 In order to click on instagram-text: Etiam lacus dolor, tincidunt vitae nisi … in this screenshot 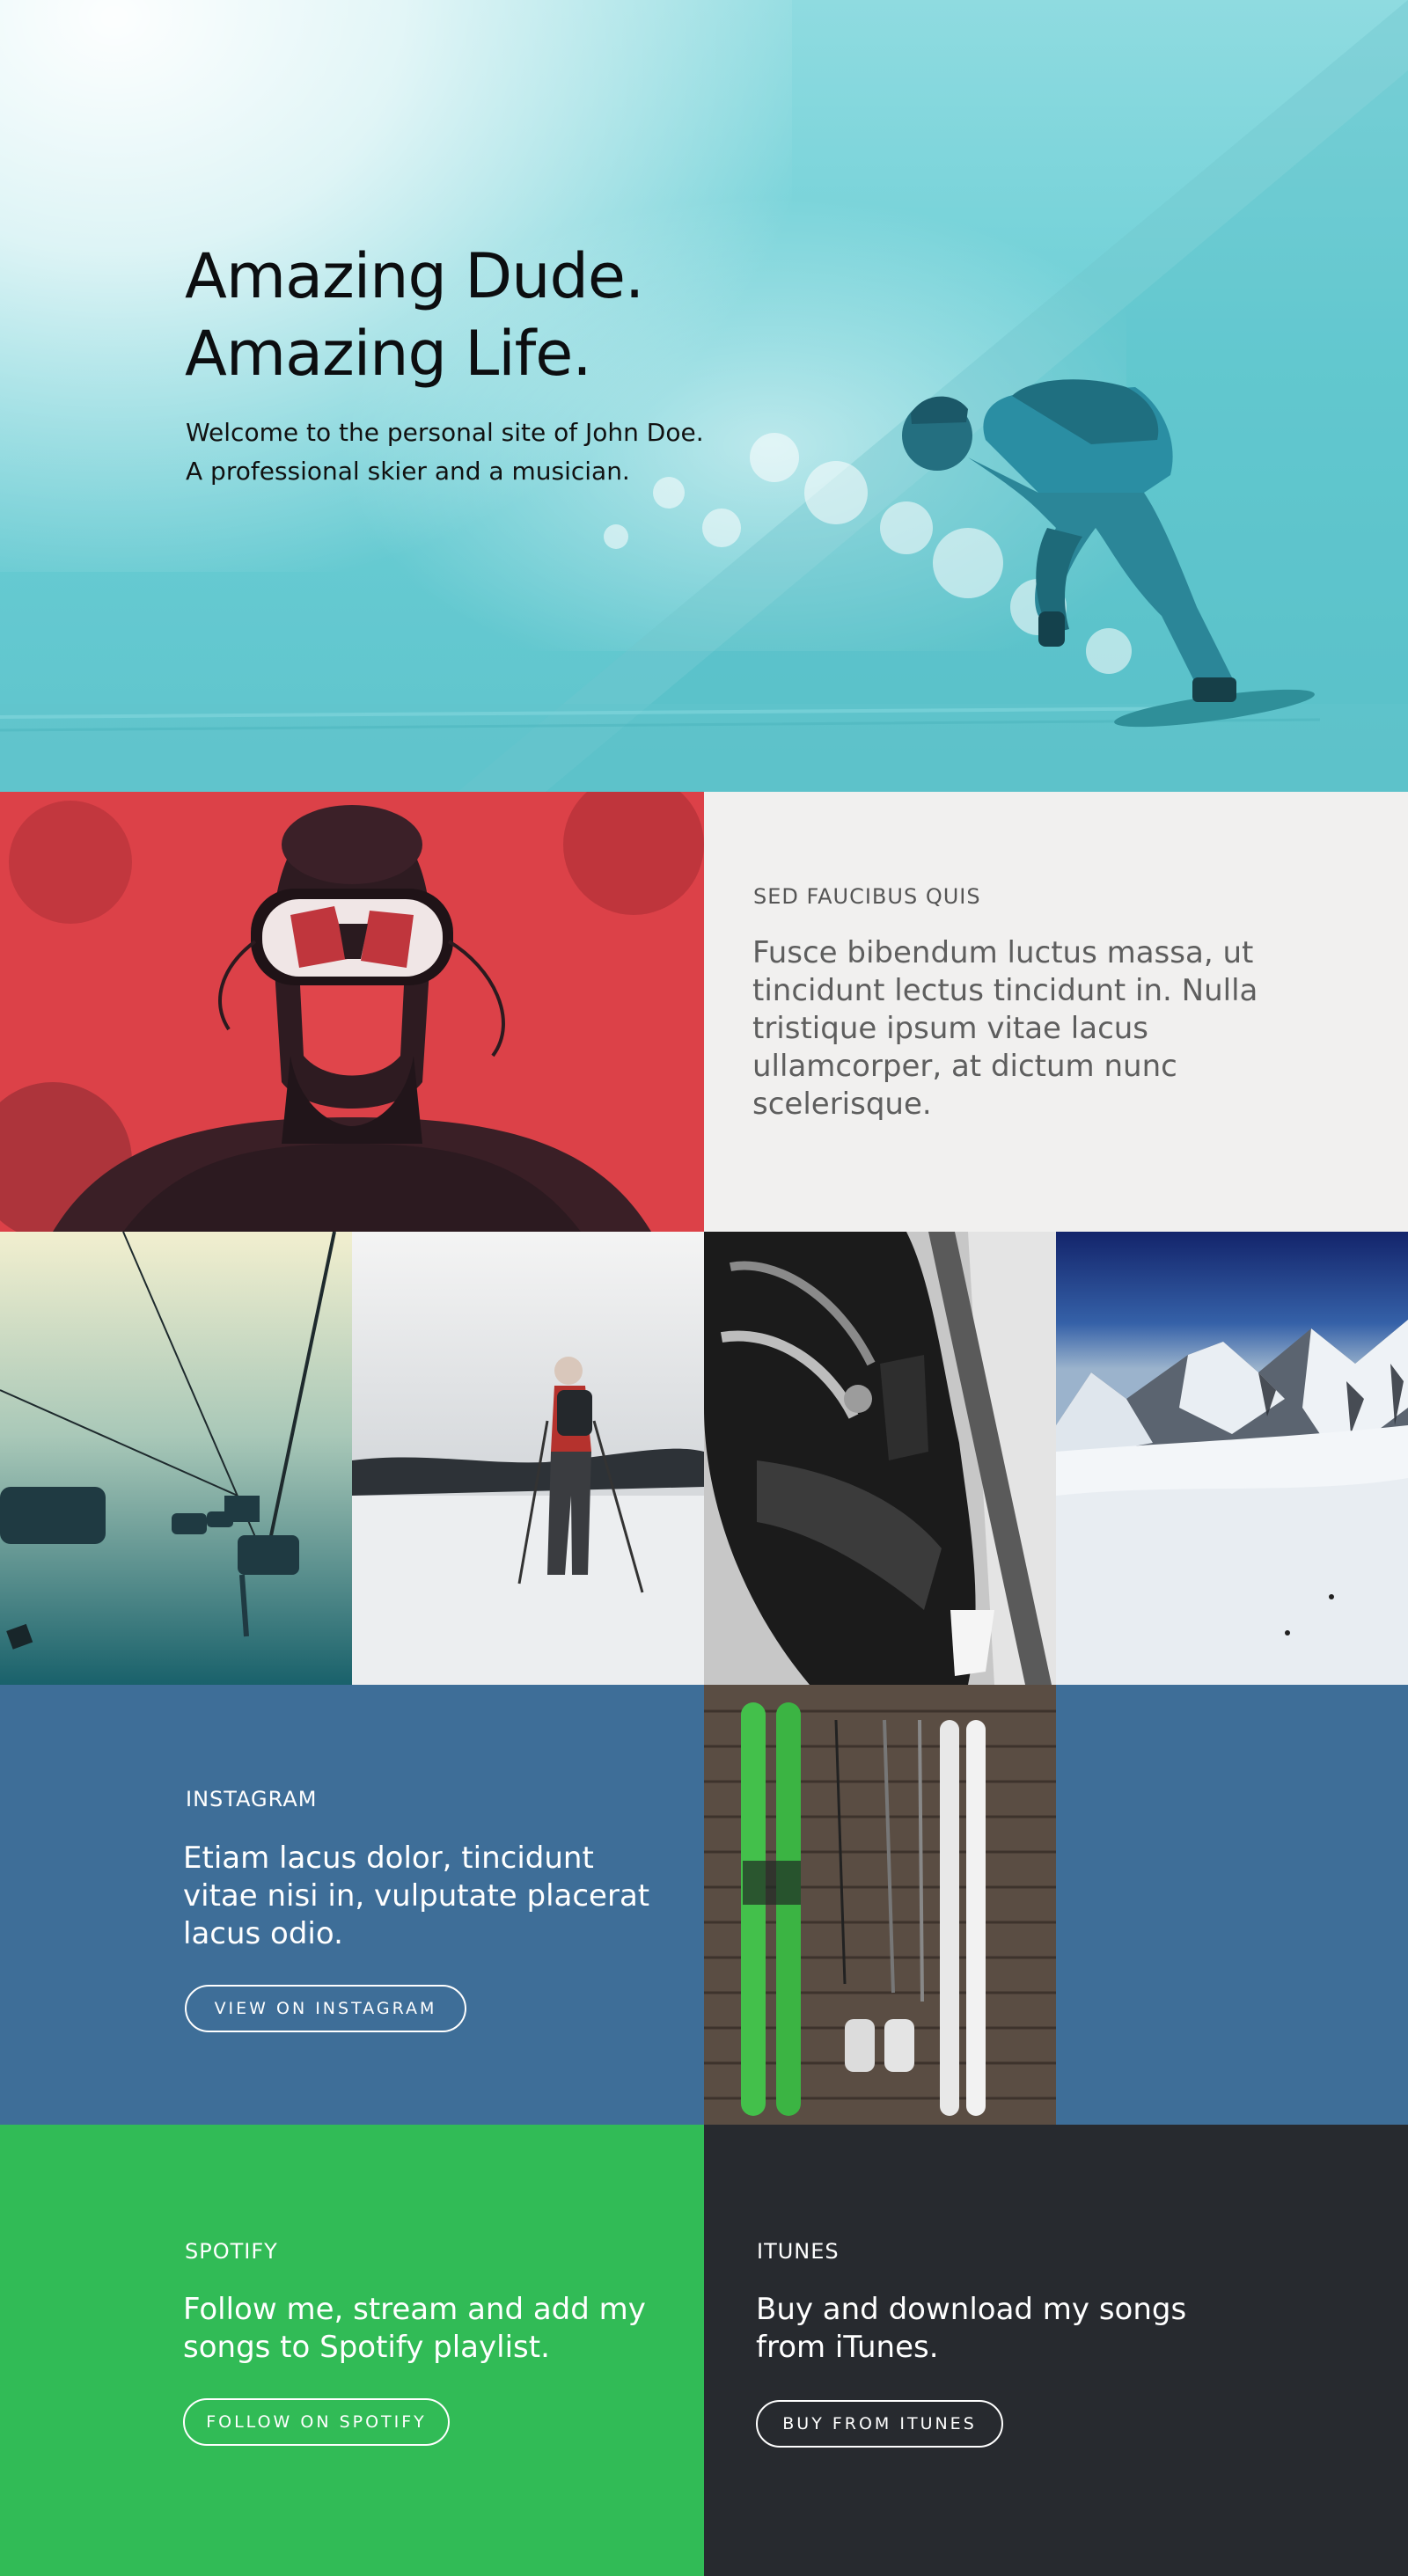, I will do `click(416, 1896)`.